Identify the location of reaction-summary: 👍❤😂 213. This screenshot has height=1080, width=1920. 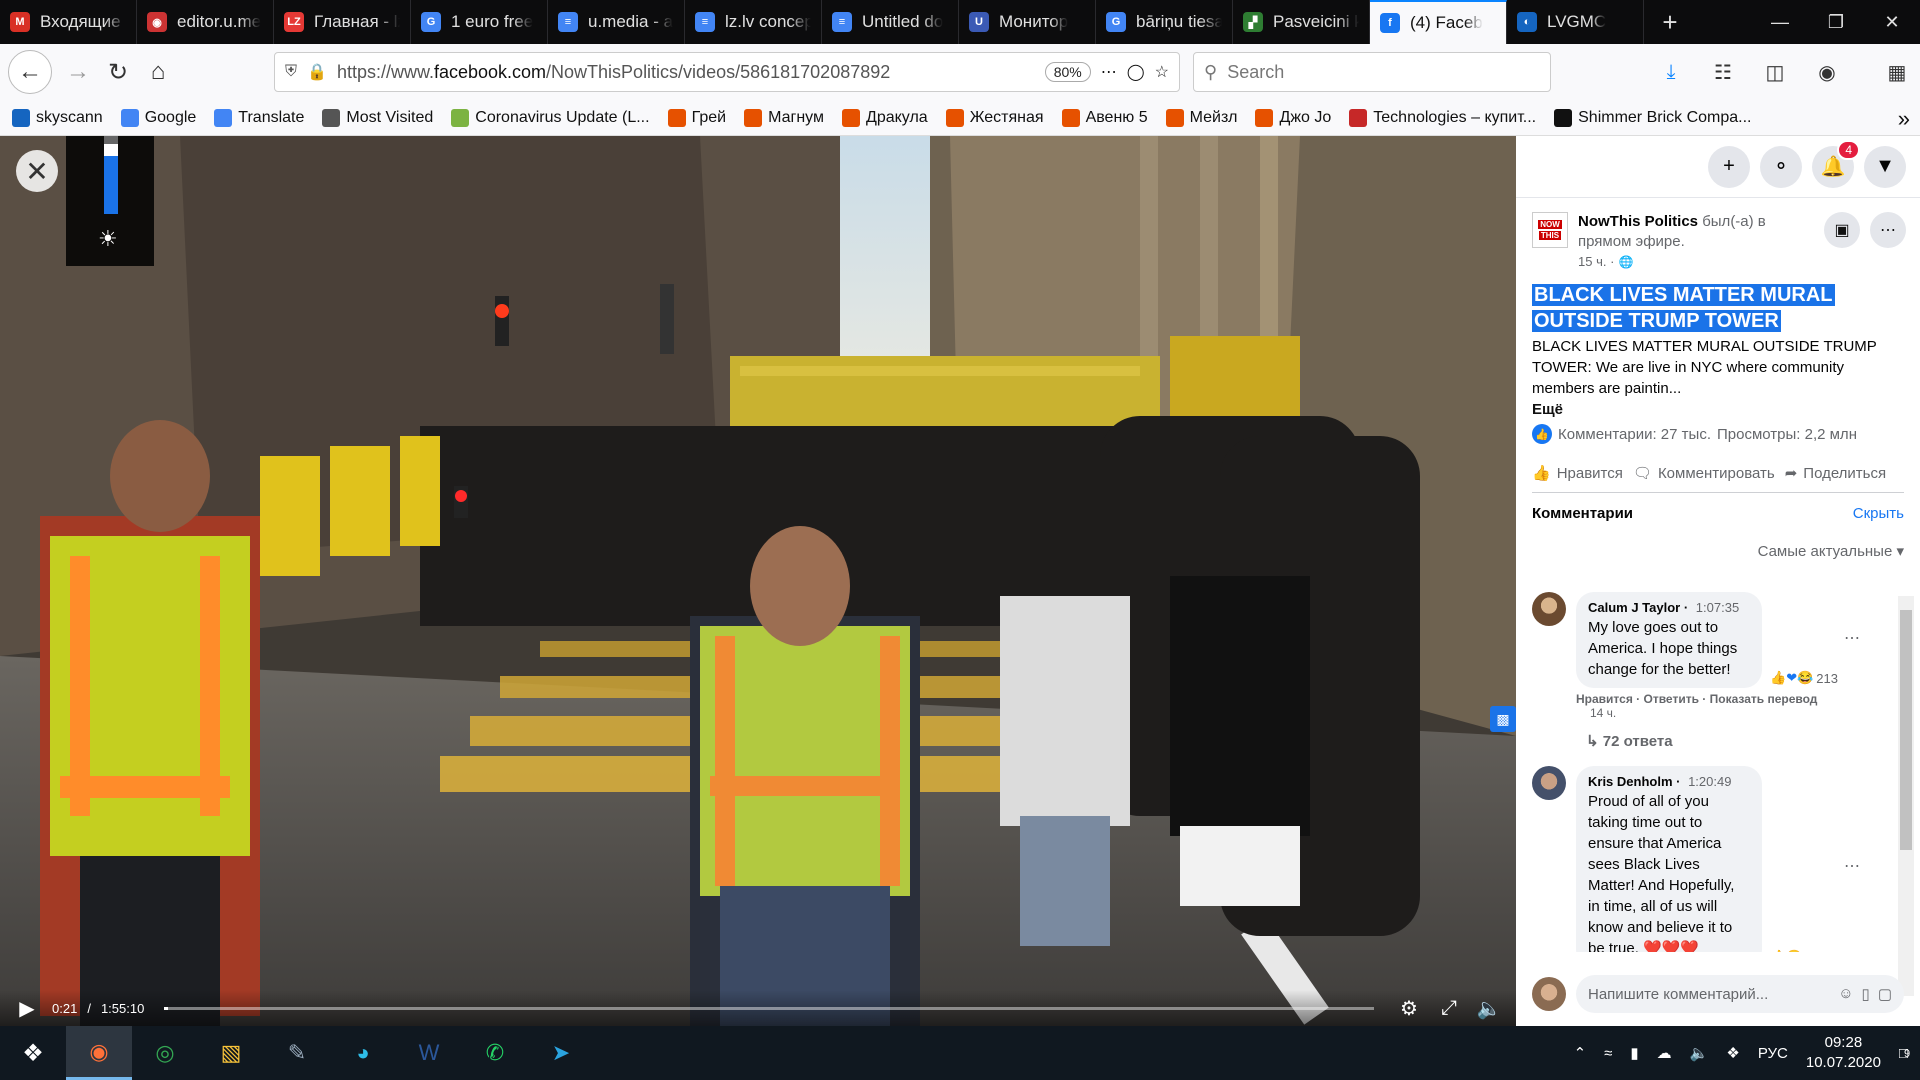
(1804, 678).